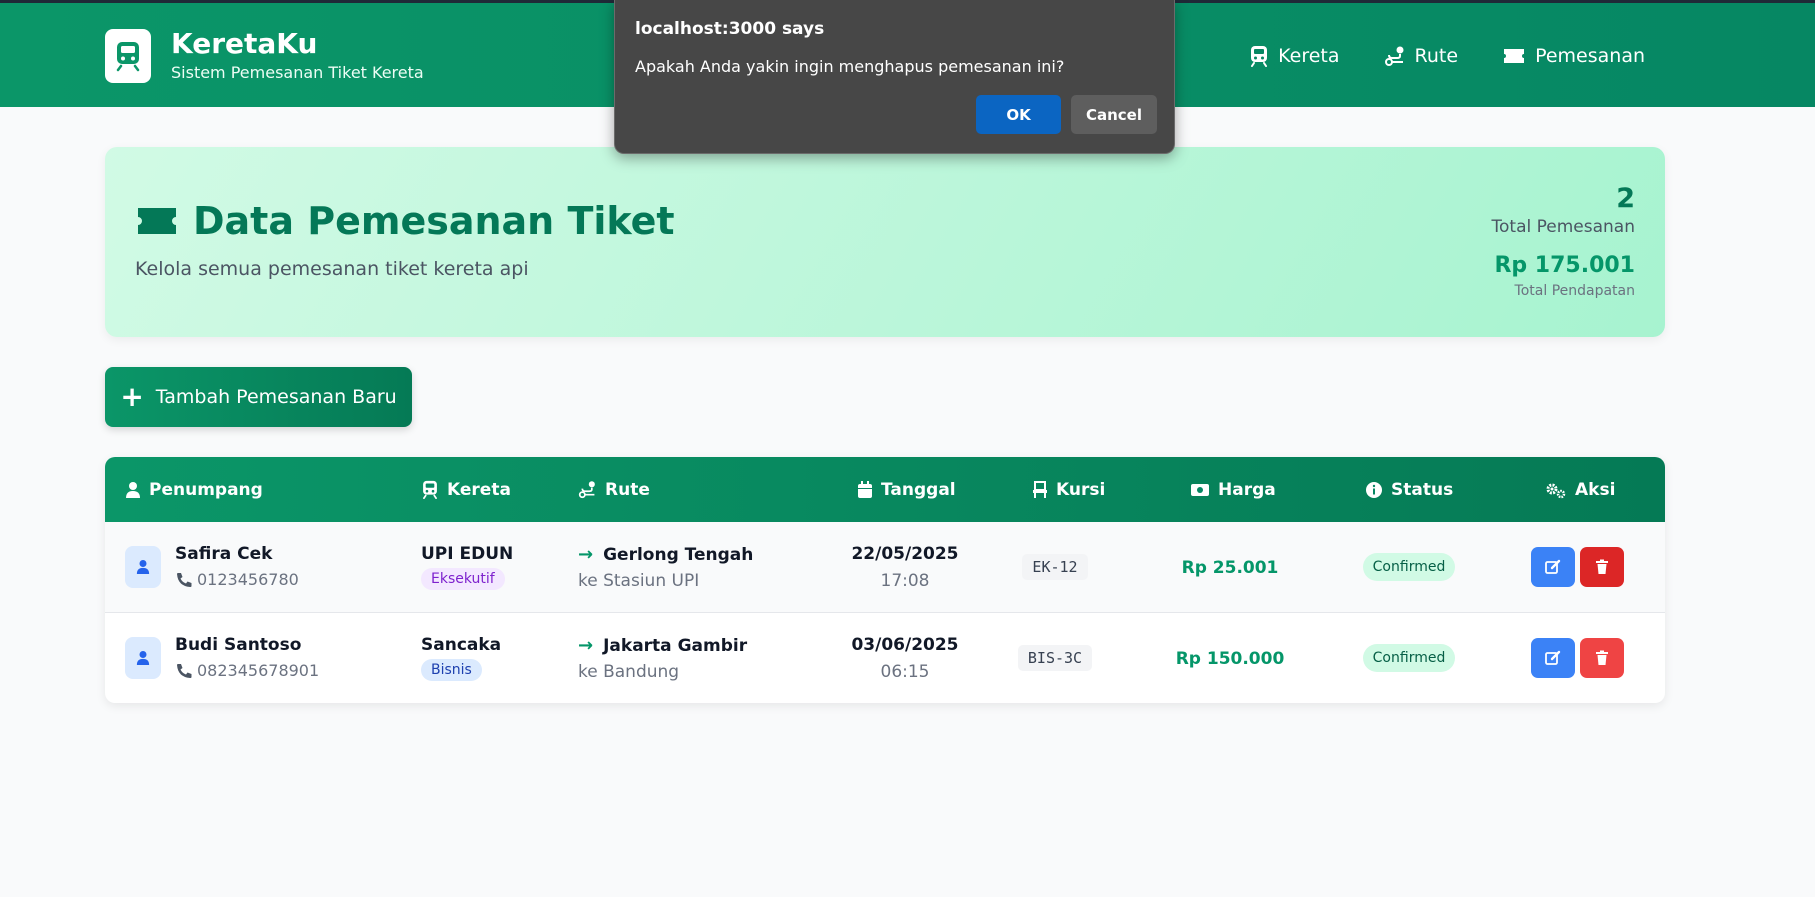 Image resolution: width=1815 pixels, height=897 pixels. What do you see at coordinates (1114, 114) in the screenshot?
I see `dialog-cancel-button: Cancel` at bounding box center [1114, 114].